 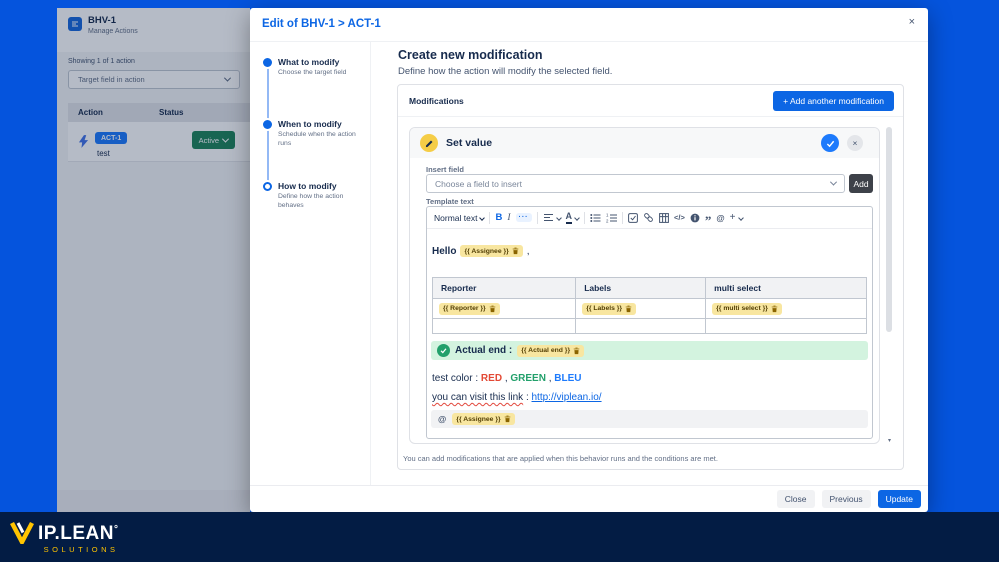 I want to click on card-title: Modifications, so click(x=436, y=101).